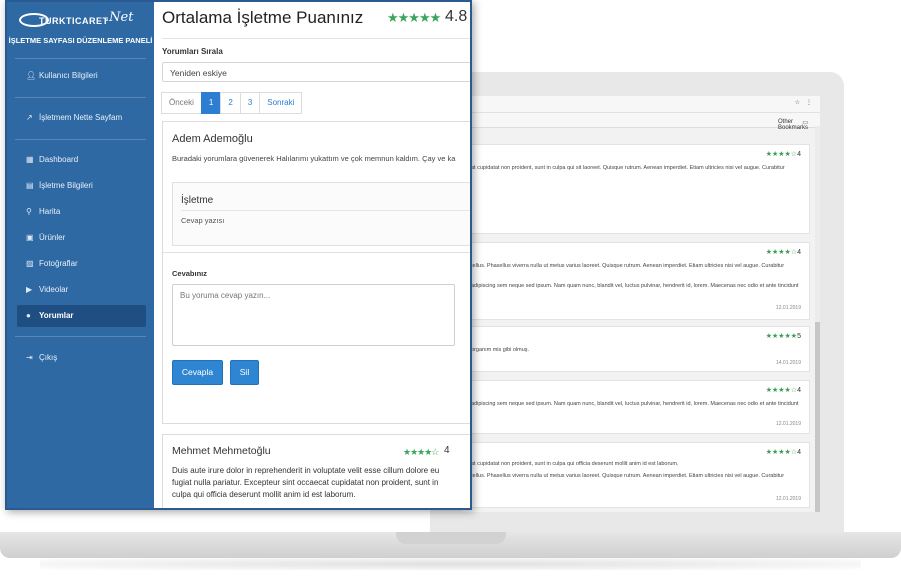 The height and width of the screenshot is (580, 901). I want to click on map-marker-icon: ⚲, so click(29, 211).